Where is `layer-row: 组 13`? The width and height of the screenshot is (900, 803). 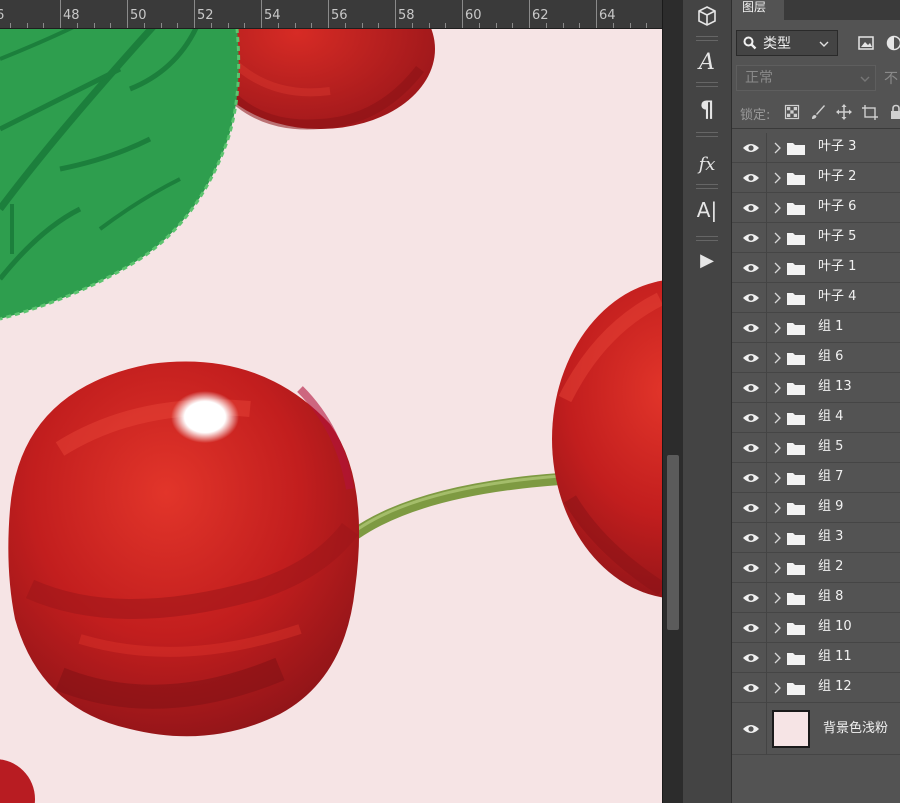 layer-row: 组 13 is located at coordinates (816, 388).